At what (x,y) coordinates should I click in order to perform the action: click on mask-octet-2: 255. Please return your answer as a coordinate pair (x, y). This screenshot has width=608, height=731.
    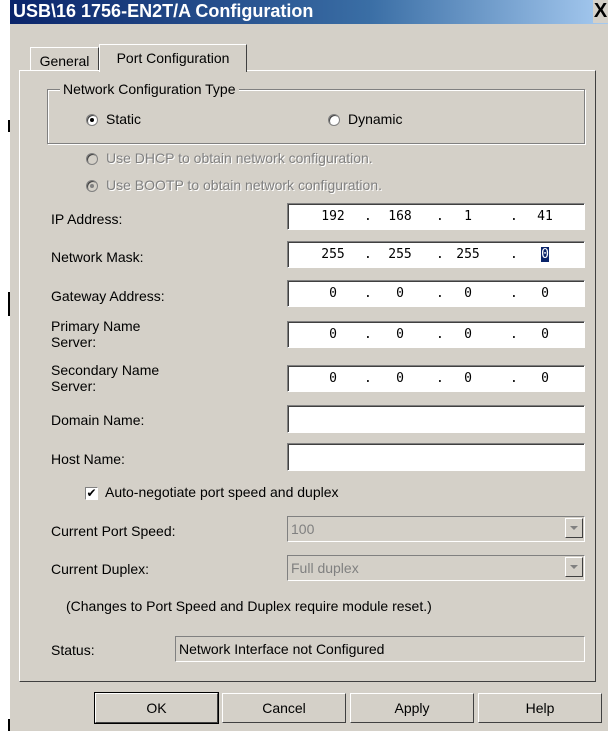
    Looking at the image, I should click on (400, 254).